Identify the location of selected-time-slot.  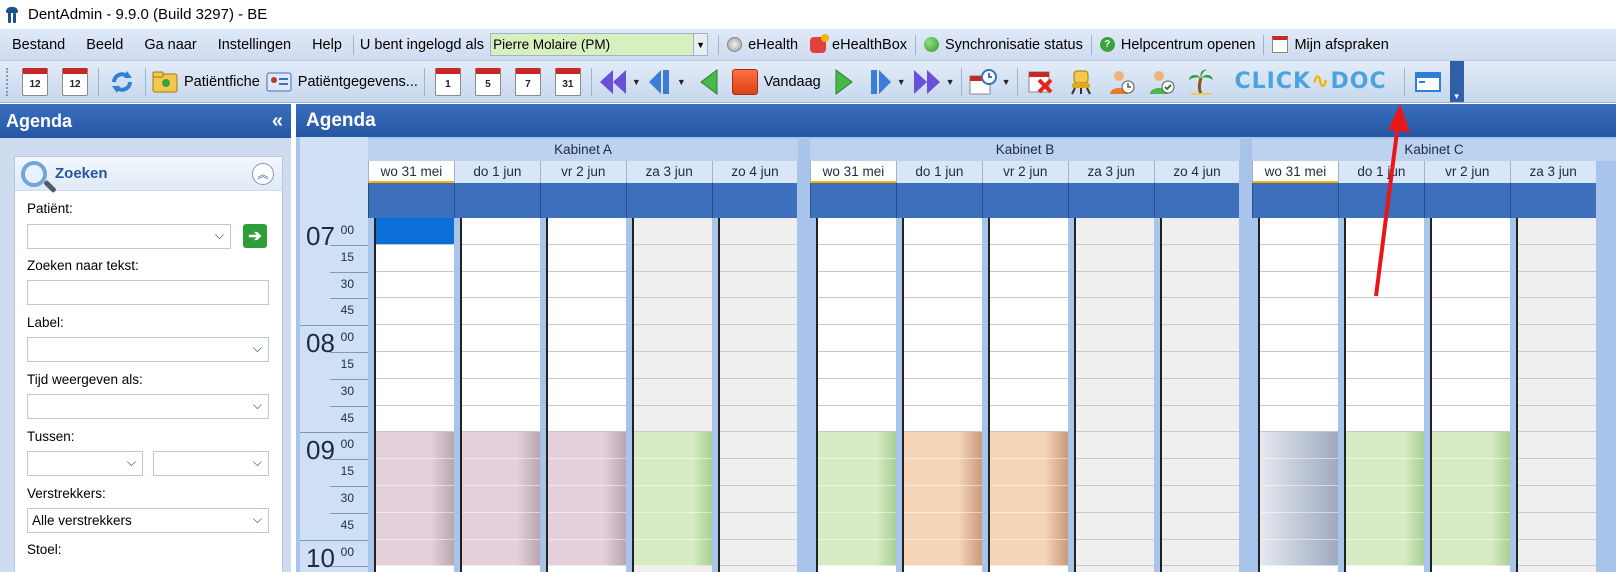
(415, 231).